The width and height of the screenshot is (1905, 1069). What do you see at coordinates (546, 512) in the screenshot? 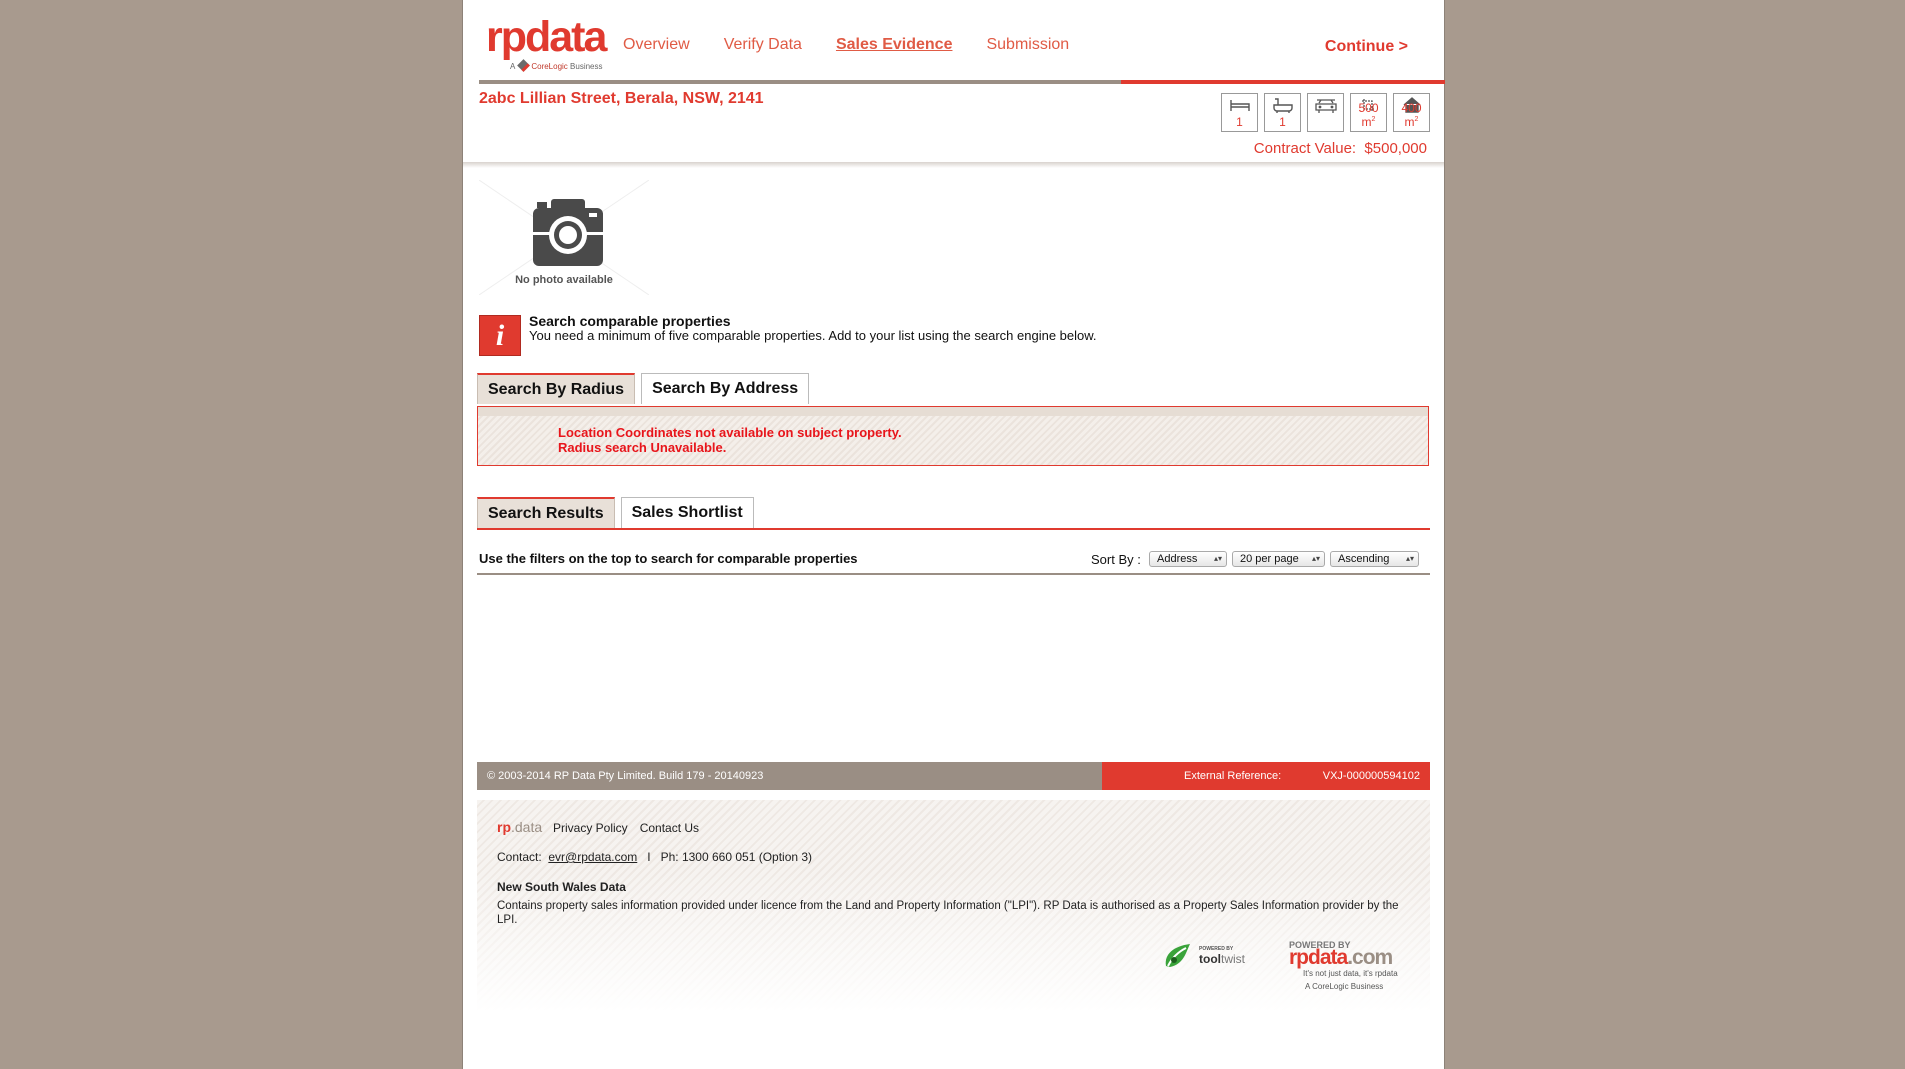
I see `tab-search-results: Search Results` at bounding box center [546, 512].